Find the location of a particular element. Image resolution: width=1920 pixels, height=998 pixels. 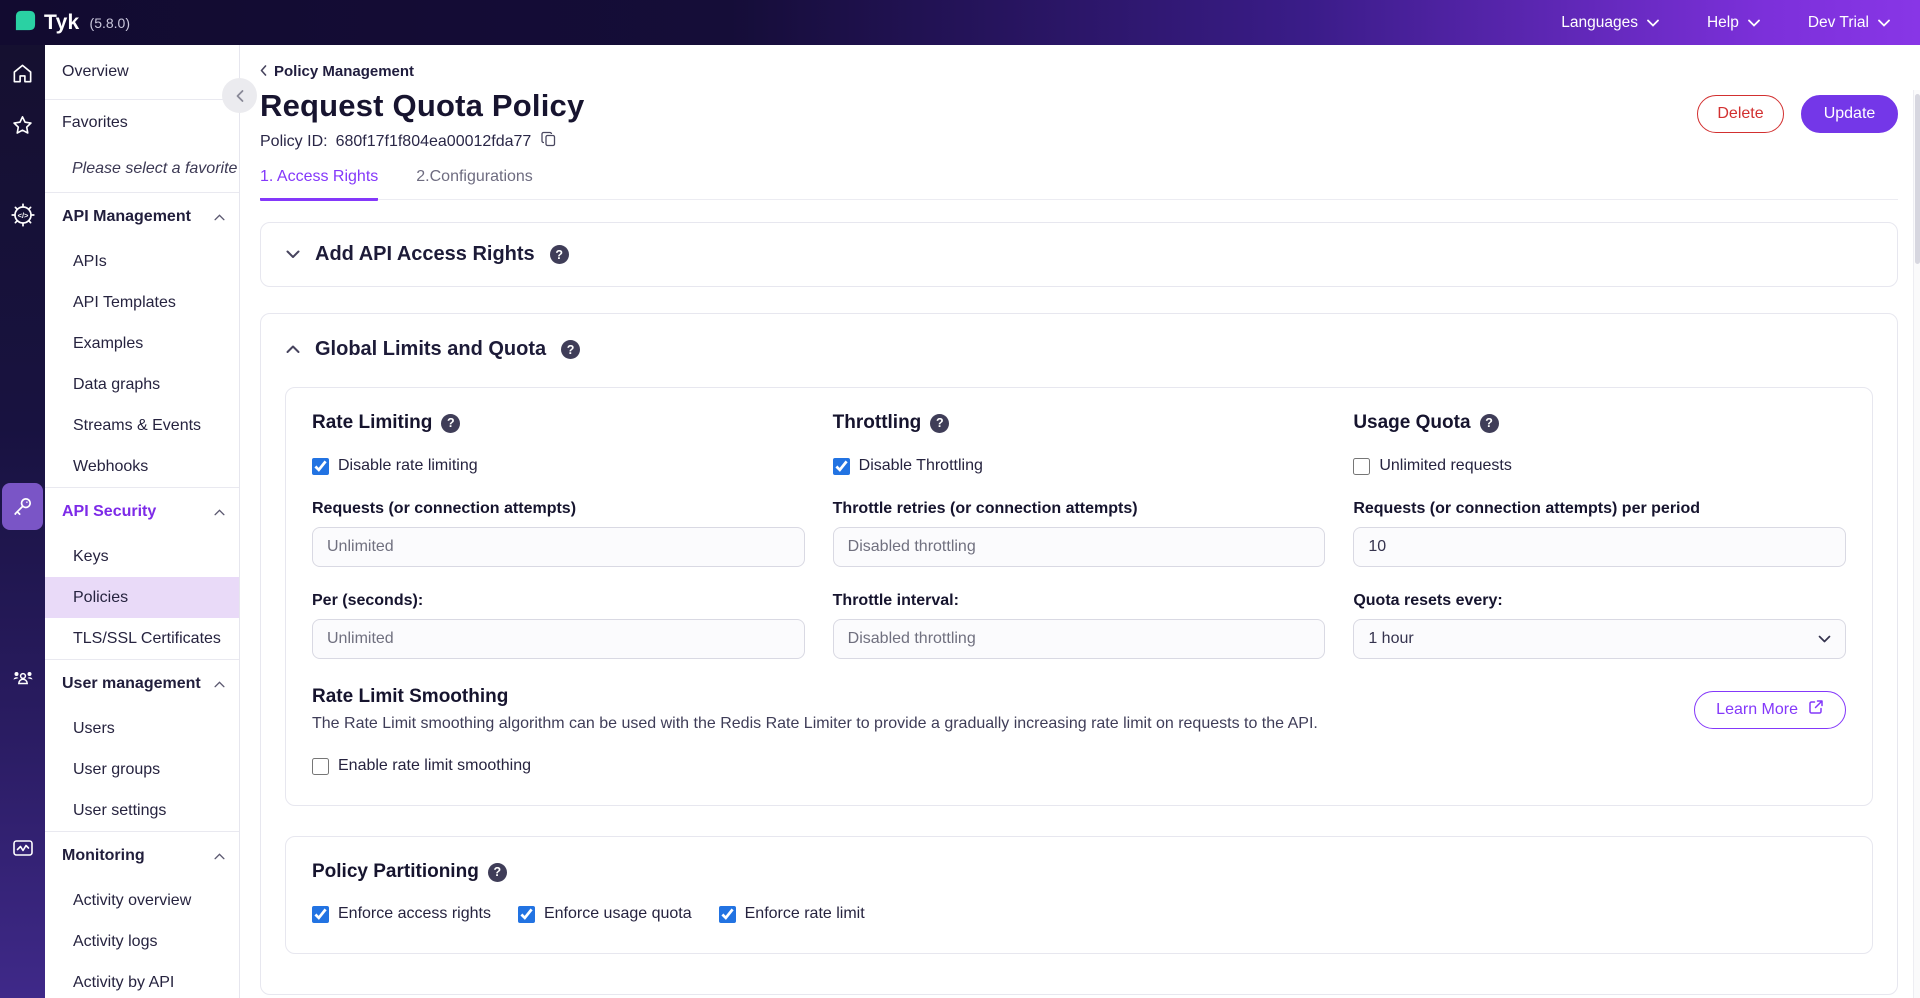

sidebar-item-apis: APIs is located at coordinates (142, 261).